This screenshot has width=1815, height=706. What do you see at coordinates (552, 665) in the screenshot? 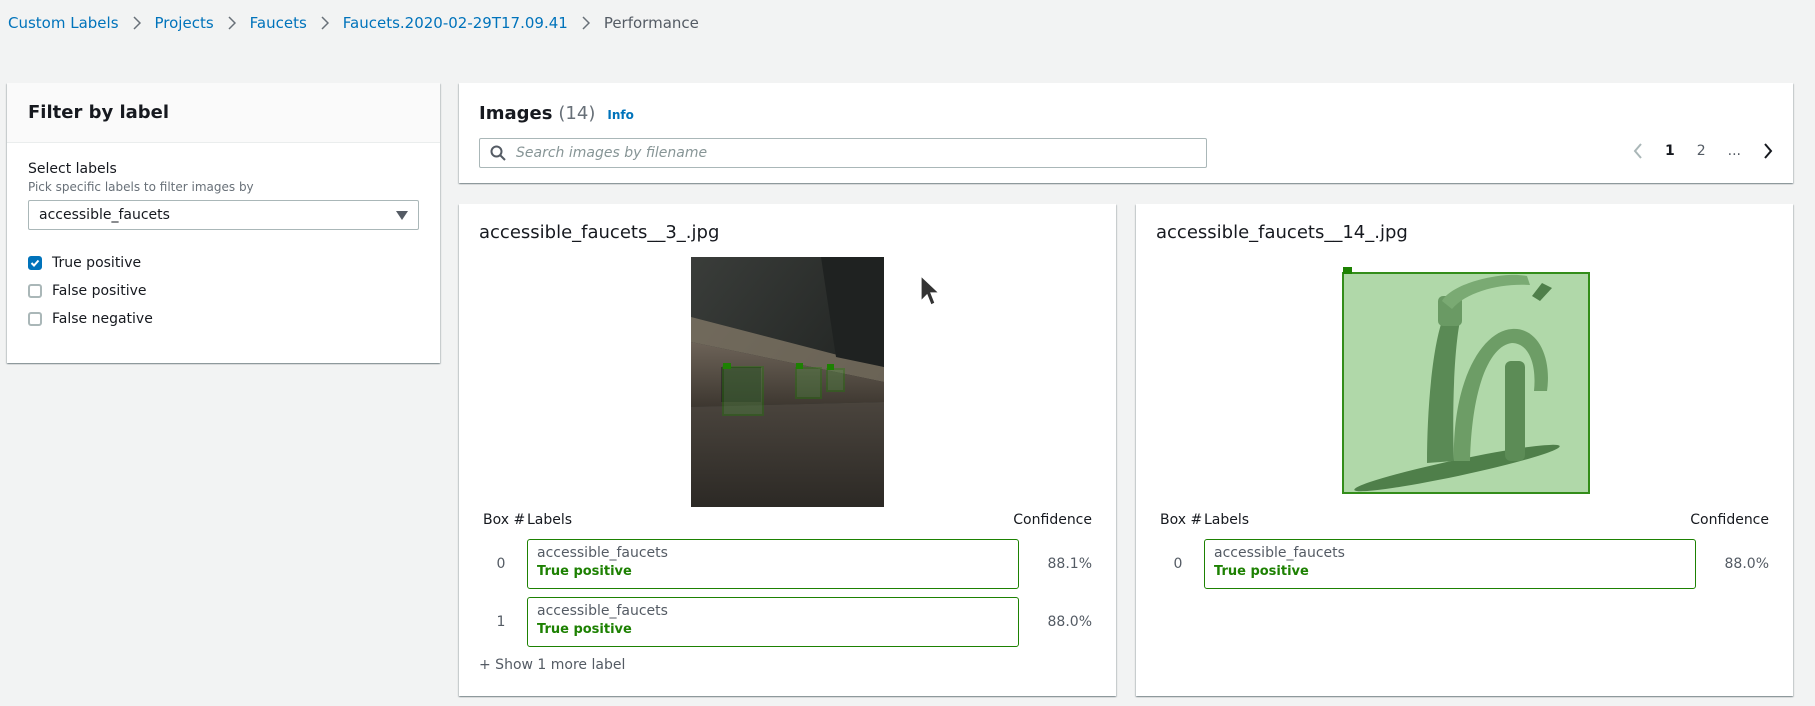
I see `show-more-labels-link: + Show 1 more label` at bounding box center [552, 665].